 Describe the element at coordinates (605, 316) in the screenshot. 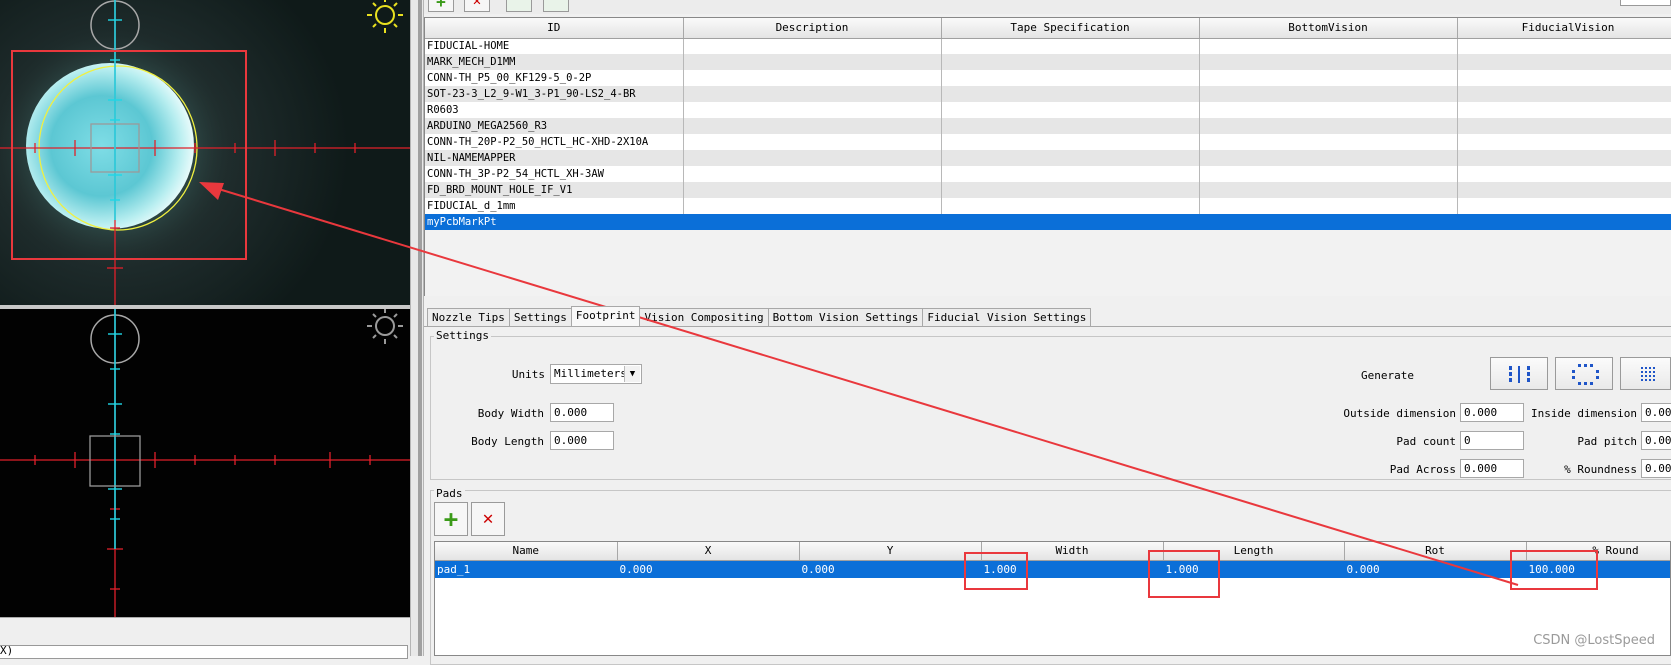

I see `tab-footprint: Footprint` at that location.